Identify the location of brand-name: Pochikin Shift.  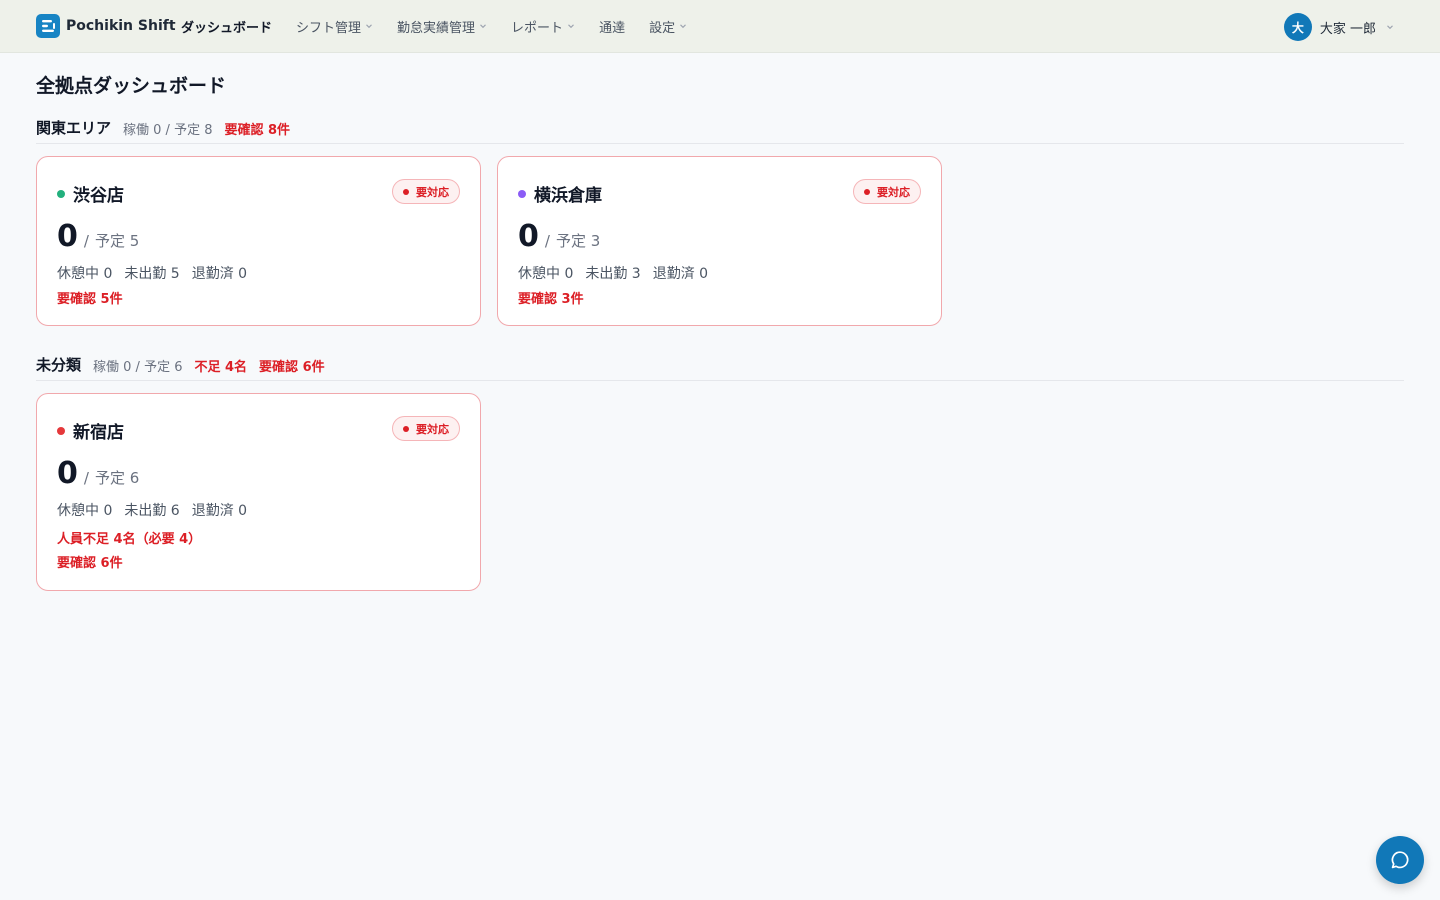
(121, 26).